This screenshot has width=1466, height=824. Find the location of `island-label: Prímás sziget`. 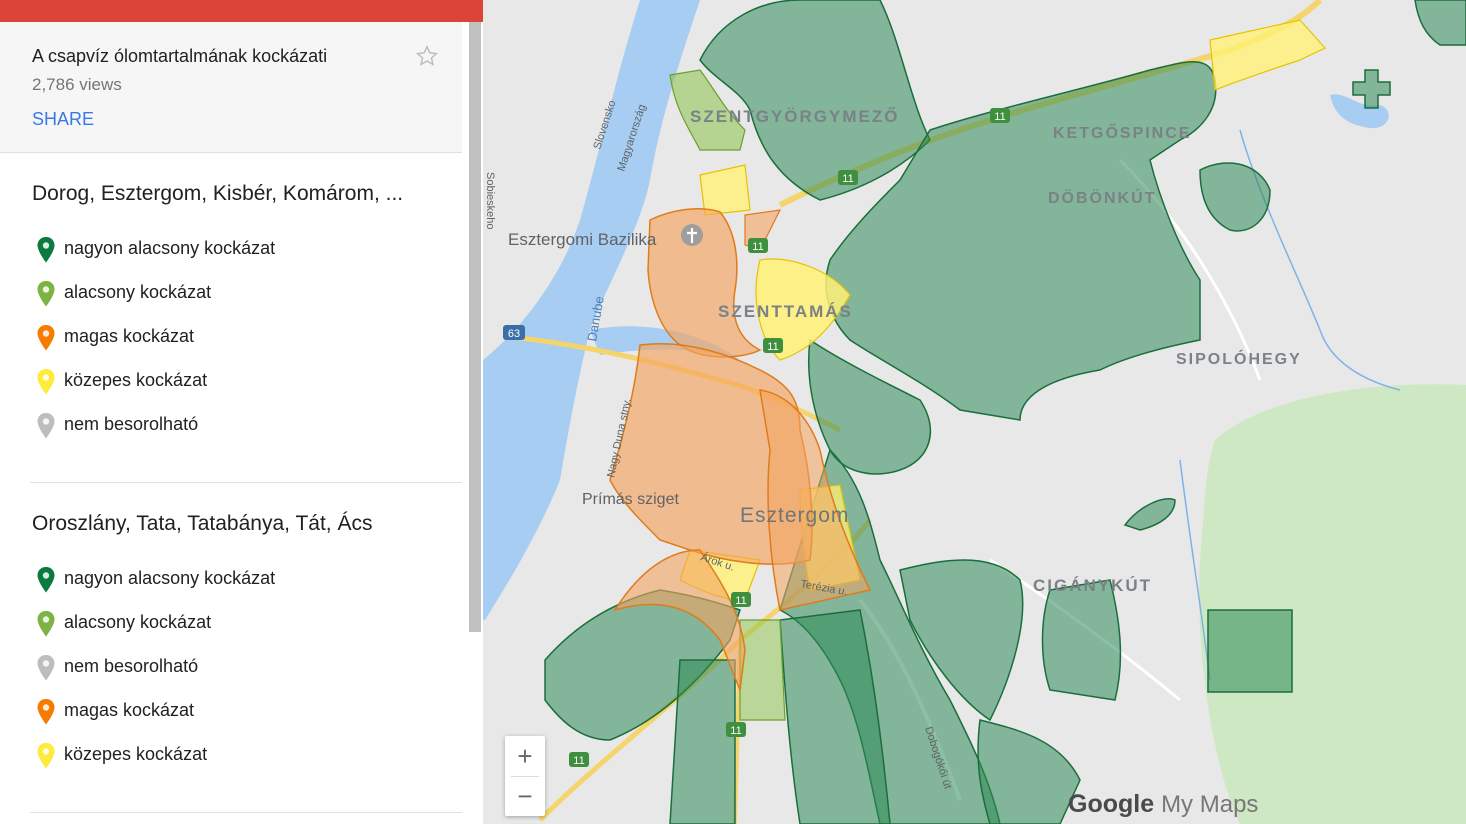

island-label: Prímás sziget is located at coordinates (630, 499).